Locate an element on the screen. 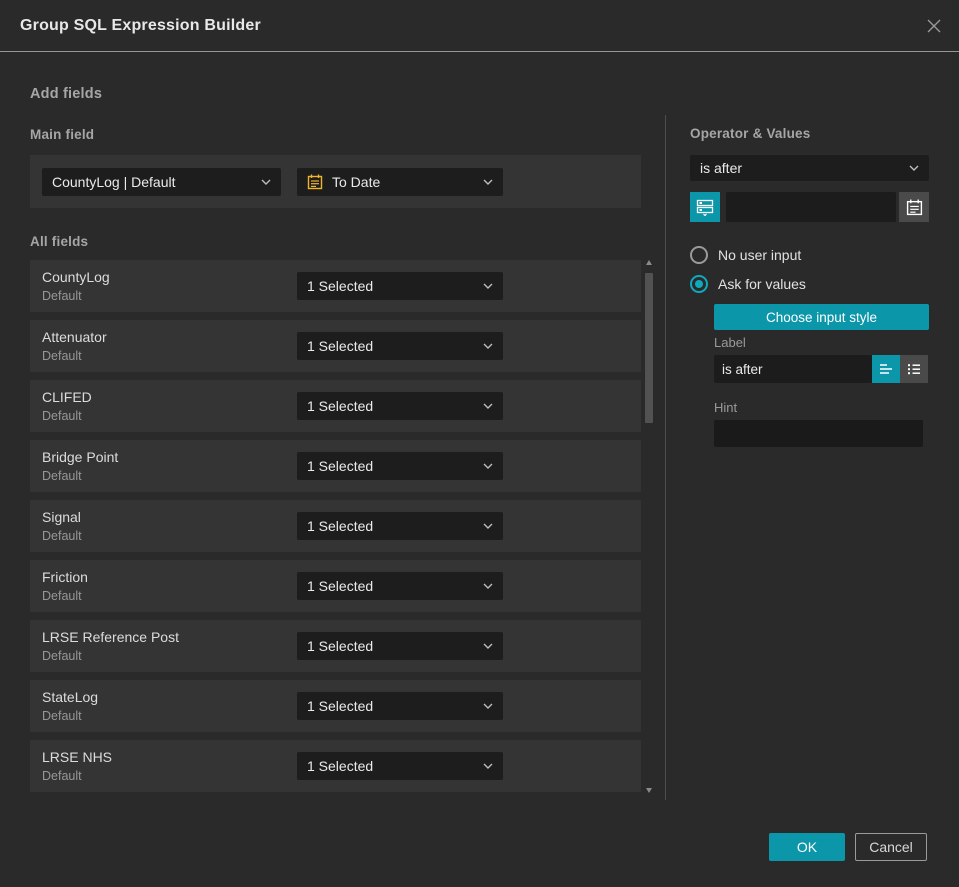 This screenshot has width=959, height=887. field-row: LRSE NHS Default 1 Selected is located at coordinates (335, 766).